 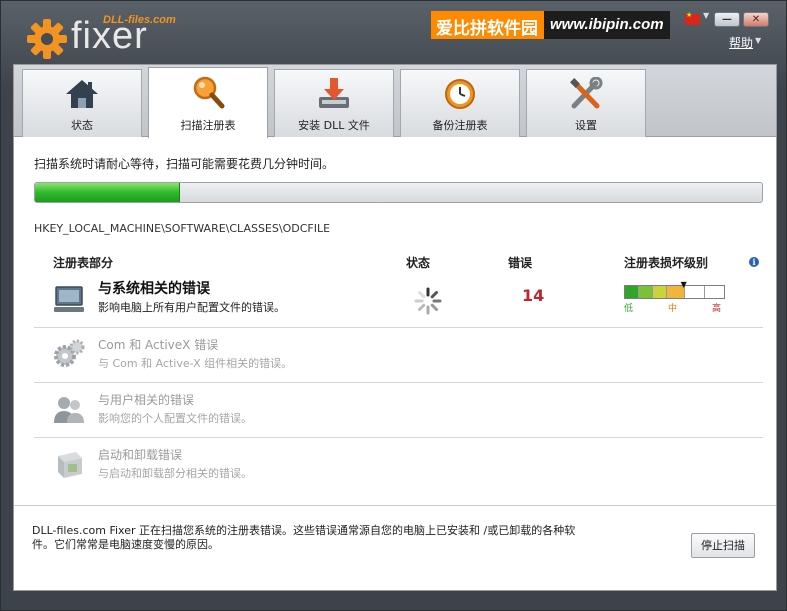 I want to click on gauge-mid-label: 中, so click(x=673, y=309).